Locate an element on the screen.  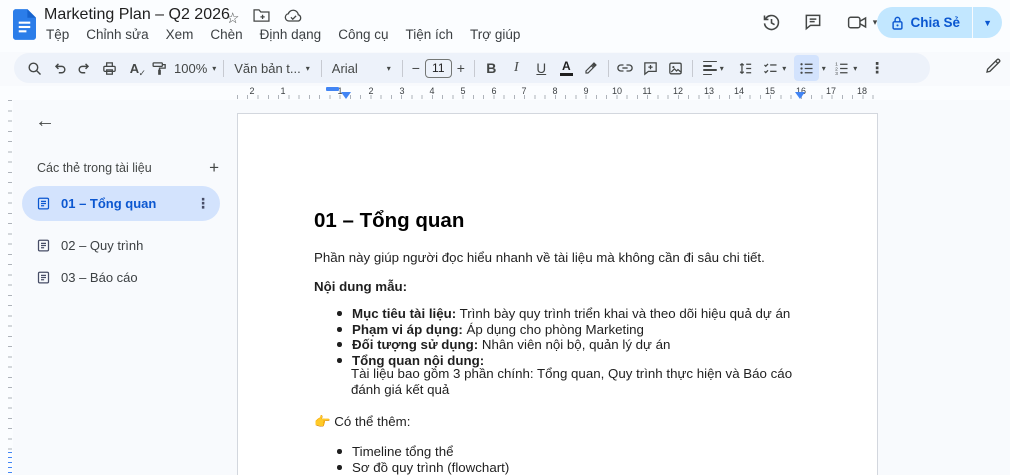
menu-edit: Chỉnh sửa is located at coordinates (117, 34).